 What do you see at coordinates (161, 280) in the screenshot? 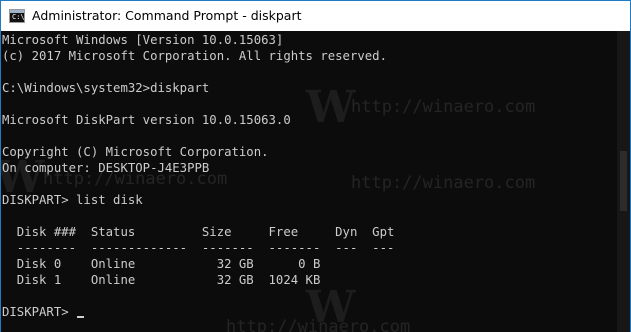
I see `disk-table-row: Disk 1 Online 32 GB 1024 KB` at bounding box center [161, 280].